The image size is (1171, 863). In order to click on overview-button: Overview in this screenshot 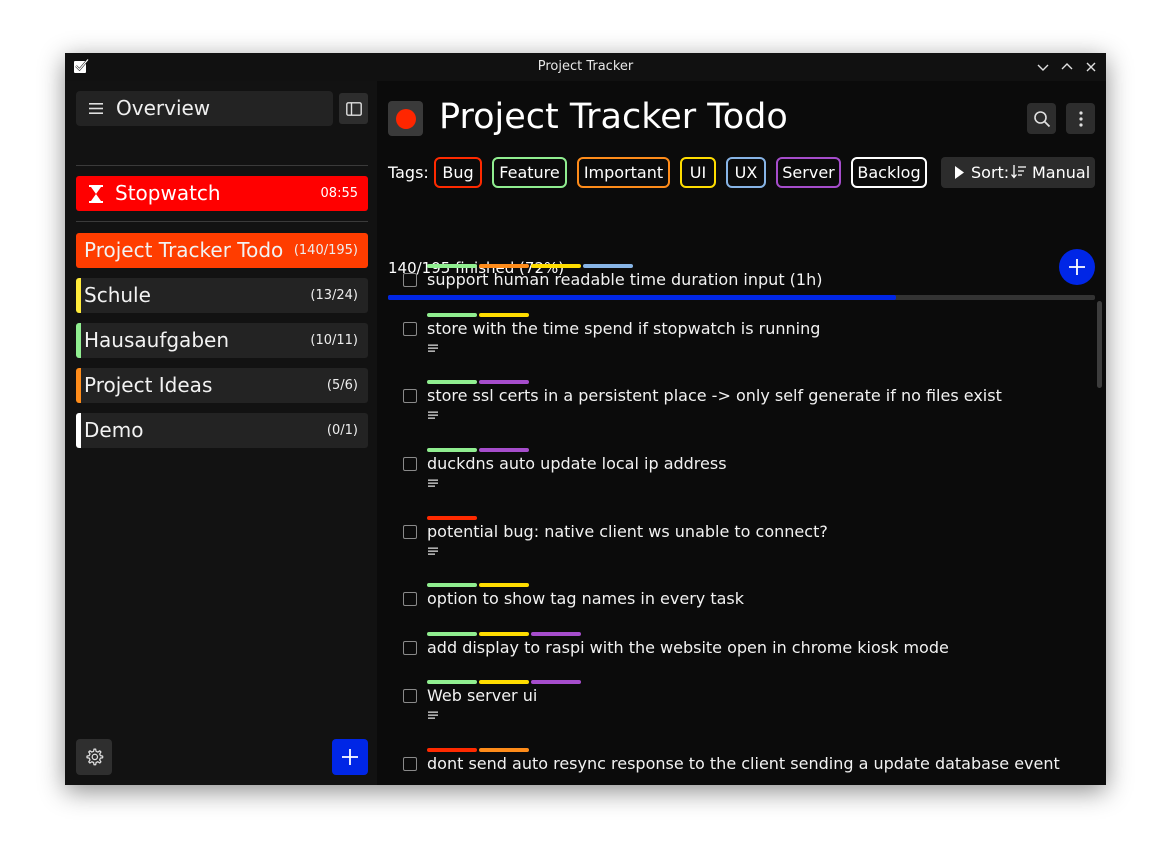, I will do `click(204, 108)`.